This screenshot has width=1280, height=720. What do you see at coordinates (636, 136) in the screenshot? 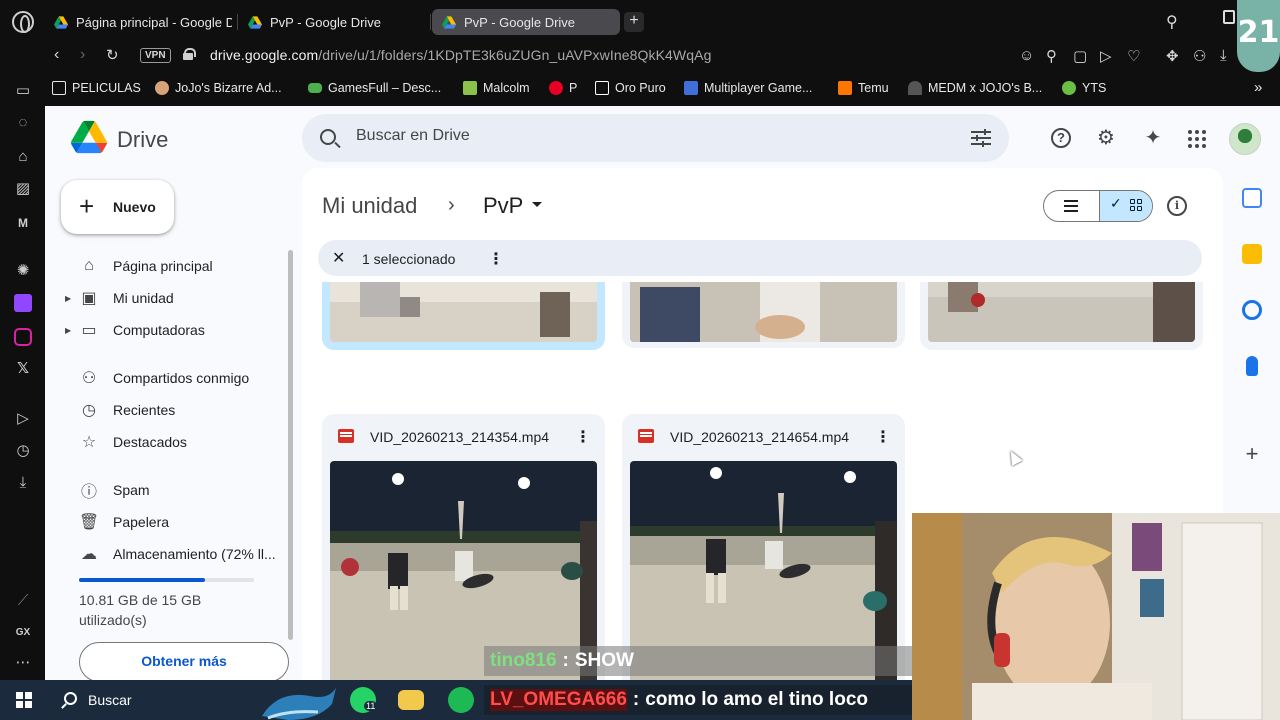
I see `search-input` at bounding box center [636, 136].